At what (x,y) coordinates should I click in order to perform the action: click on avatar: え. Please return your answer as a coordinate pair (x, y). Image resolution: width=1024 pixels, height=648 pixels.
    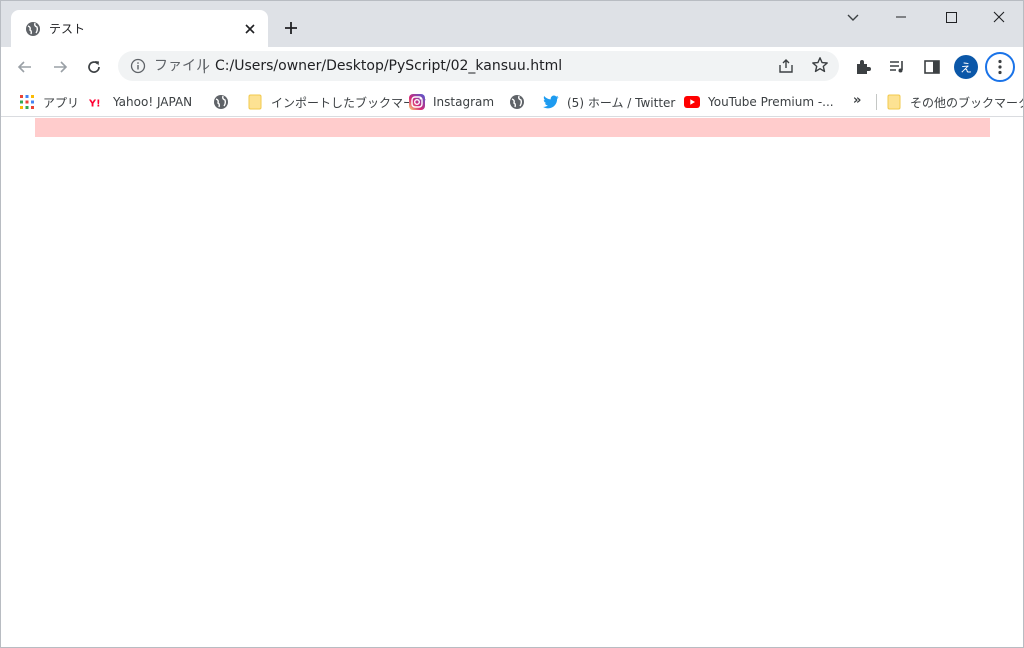
    Looking at the image, I should click on (966, 67).